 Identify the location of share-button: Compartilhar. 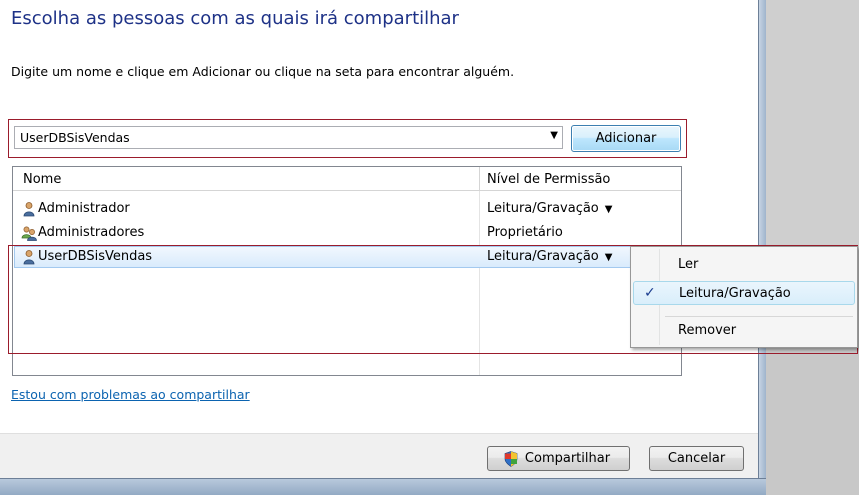
(558, 458).